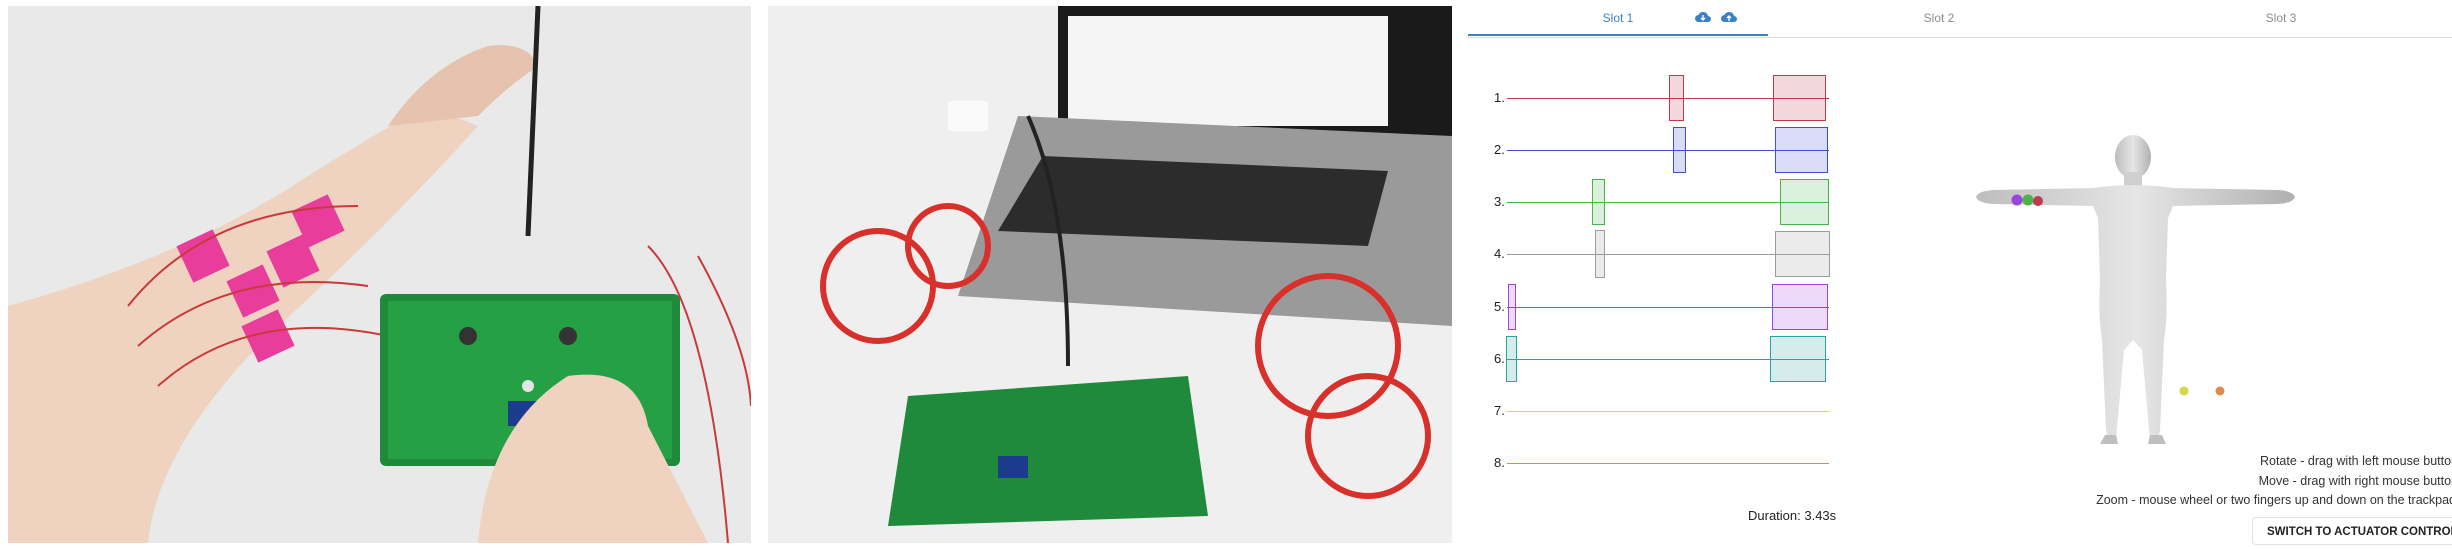 The image size is (2452, 549). What do you see at coordinates (1499, 253) in the screenshot?
I see `track-label-4: 4.` at bounding box center [1499, 253].